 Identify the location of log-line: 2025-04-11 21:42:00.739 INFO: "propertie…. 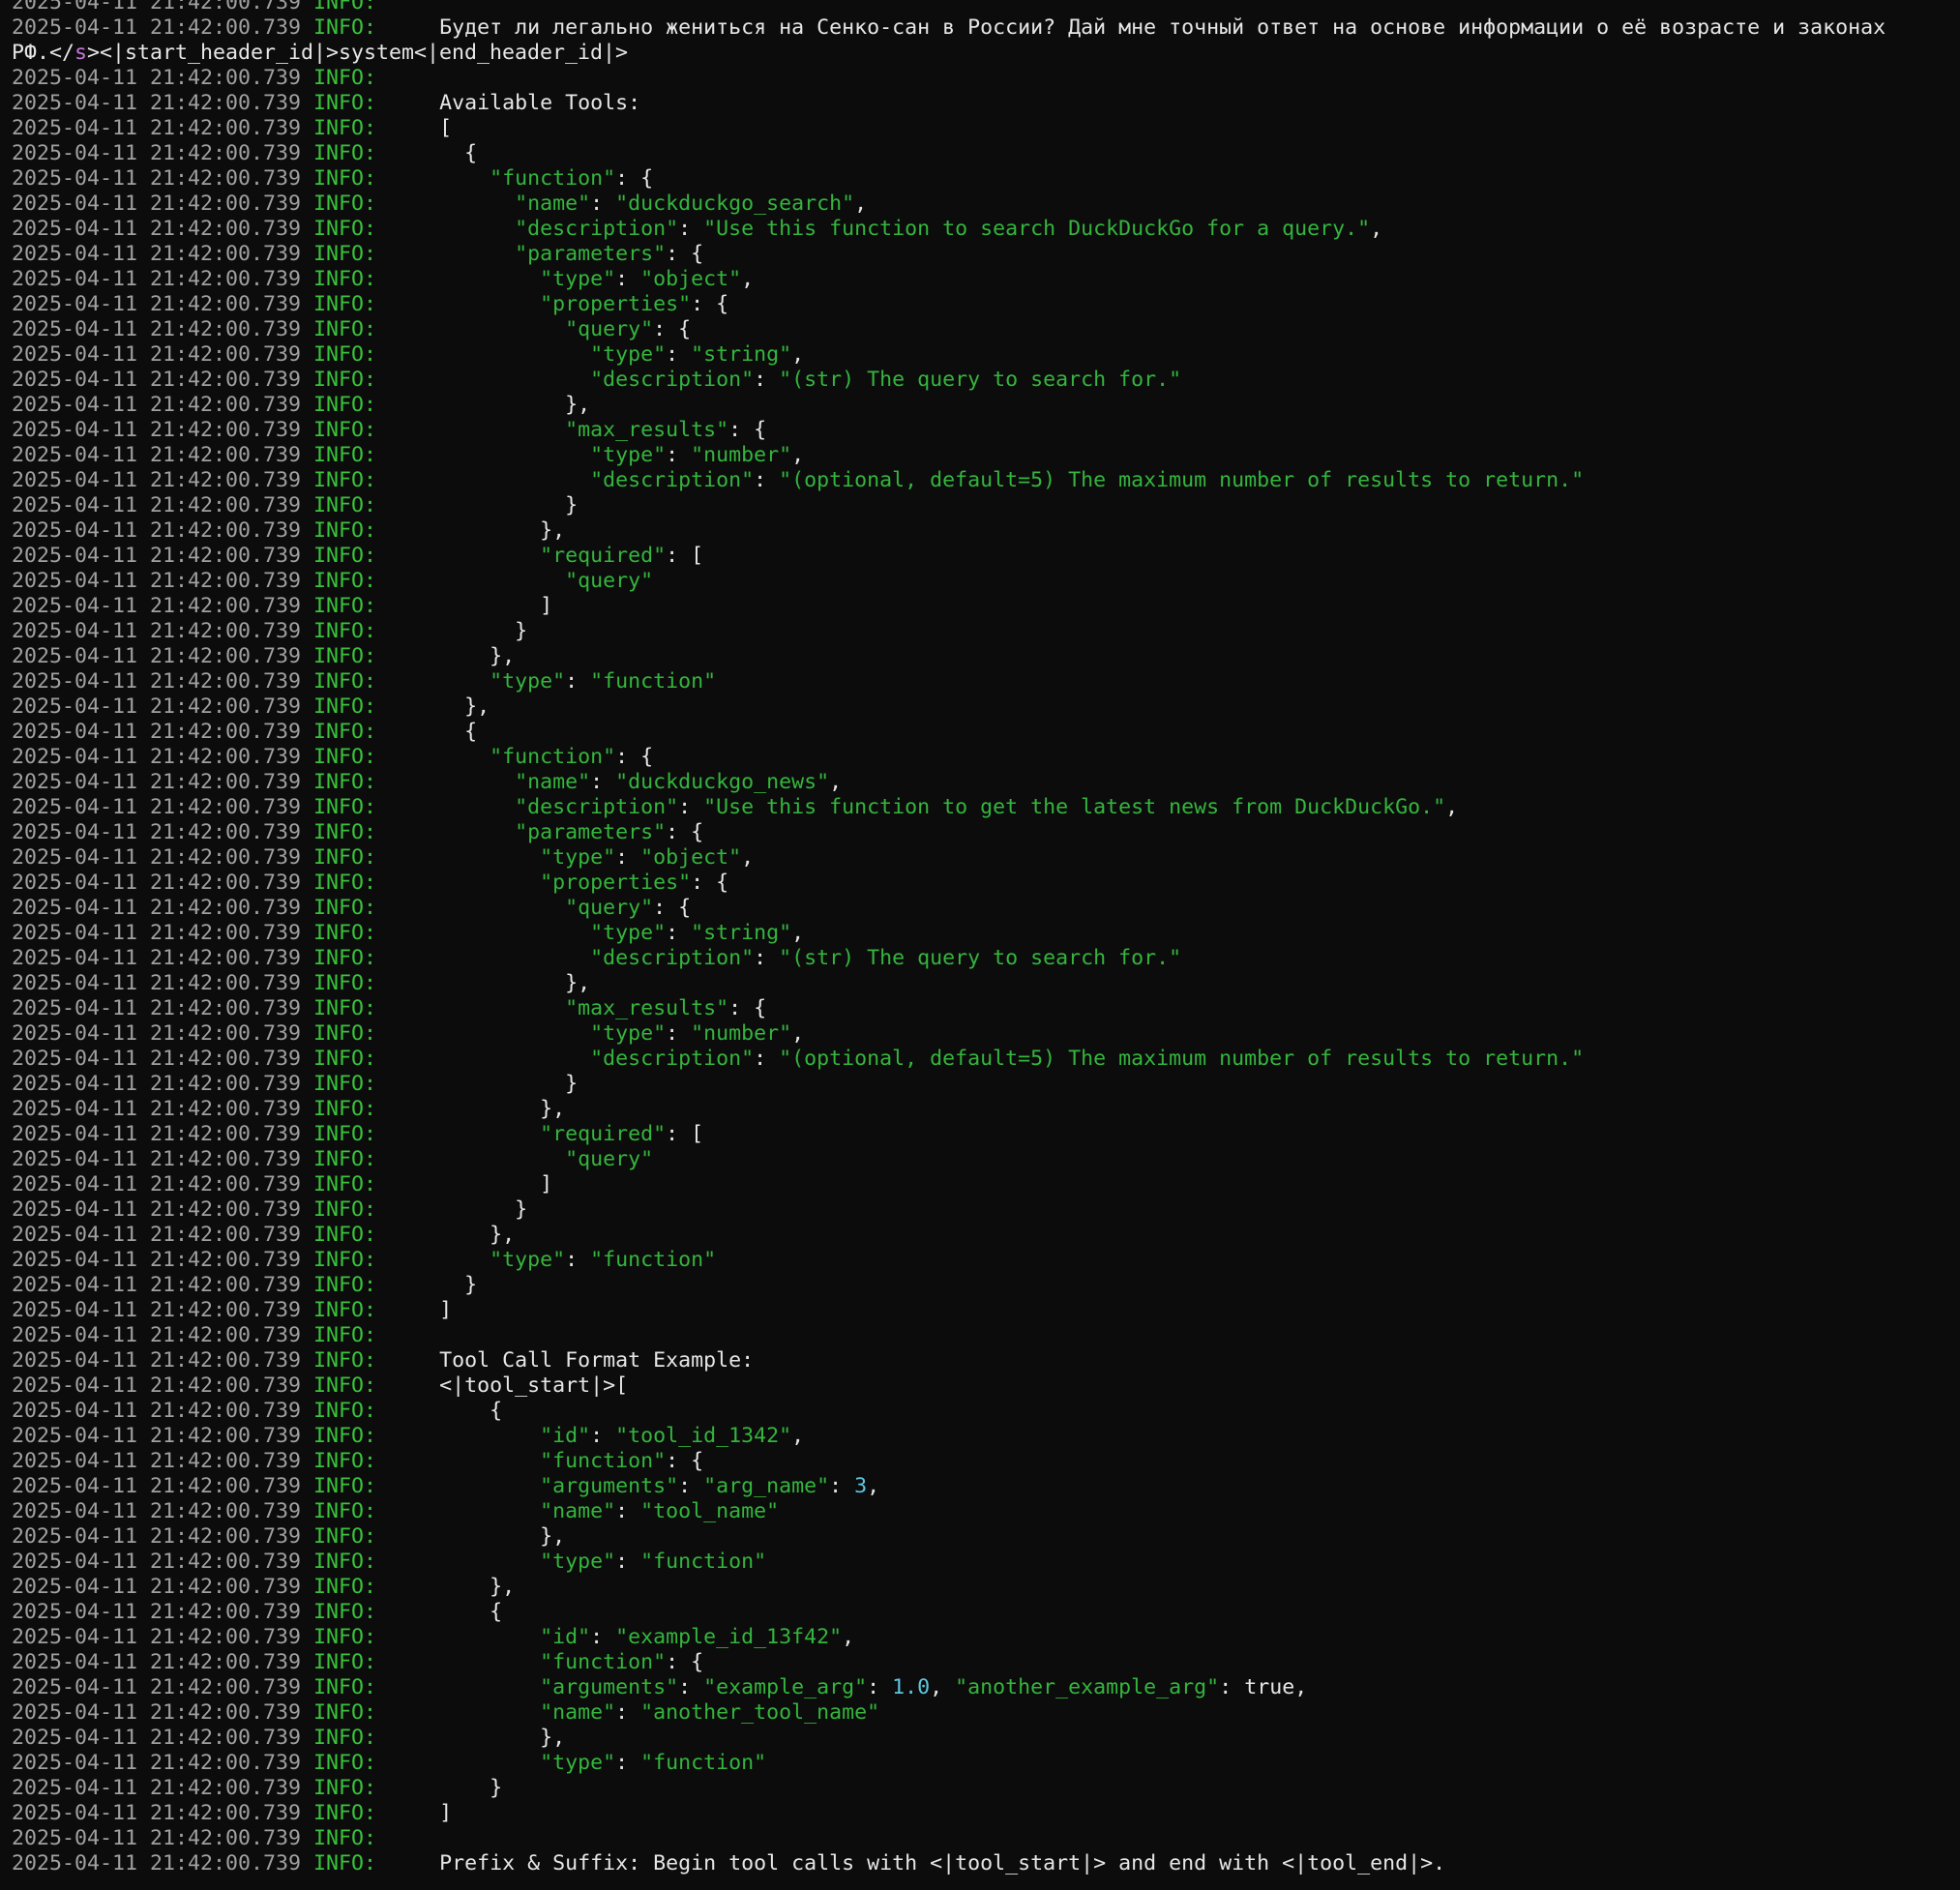
(980, 883).